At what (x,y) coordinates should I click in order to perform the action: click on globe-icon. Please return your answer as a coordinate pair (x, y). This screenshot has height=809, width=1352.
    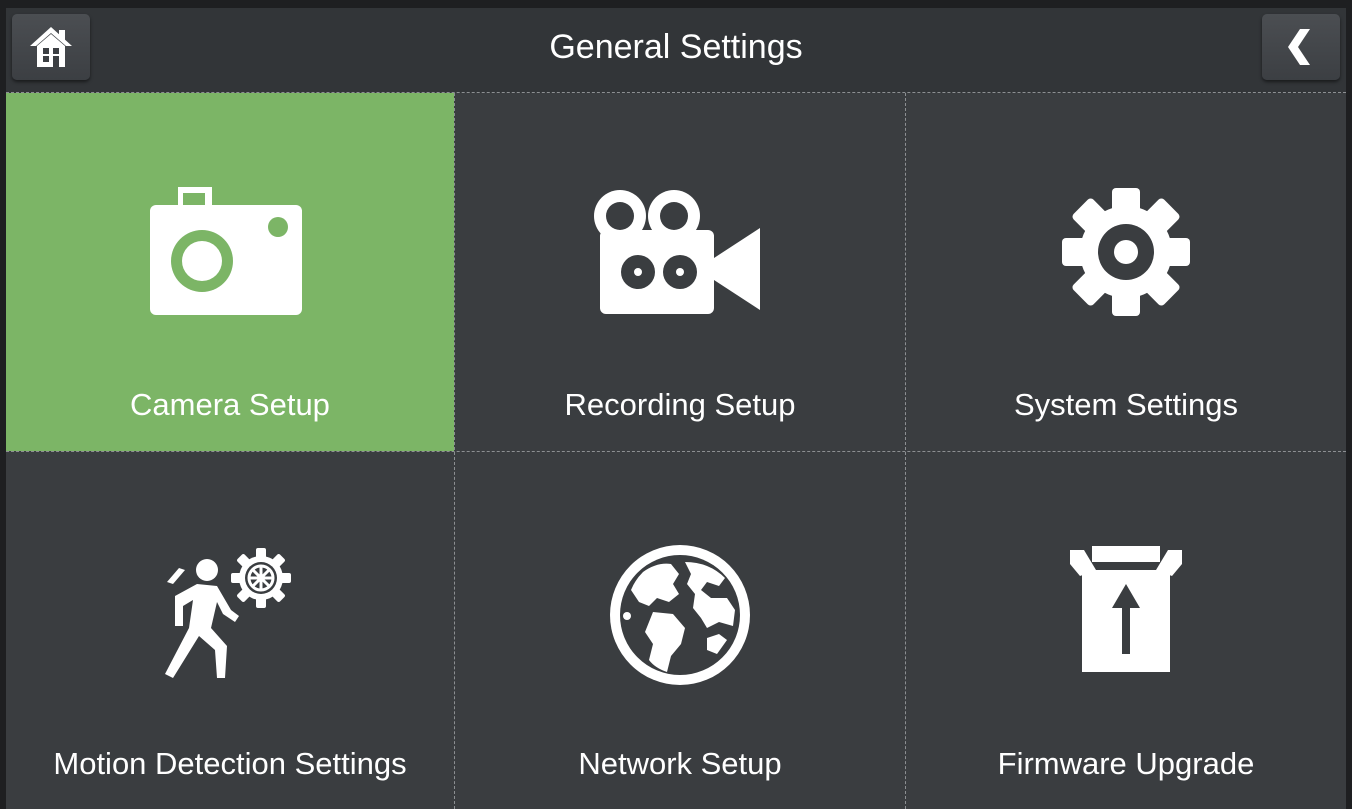
    Looking at the image, I should click on (680, 615).